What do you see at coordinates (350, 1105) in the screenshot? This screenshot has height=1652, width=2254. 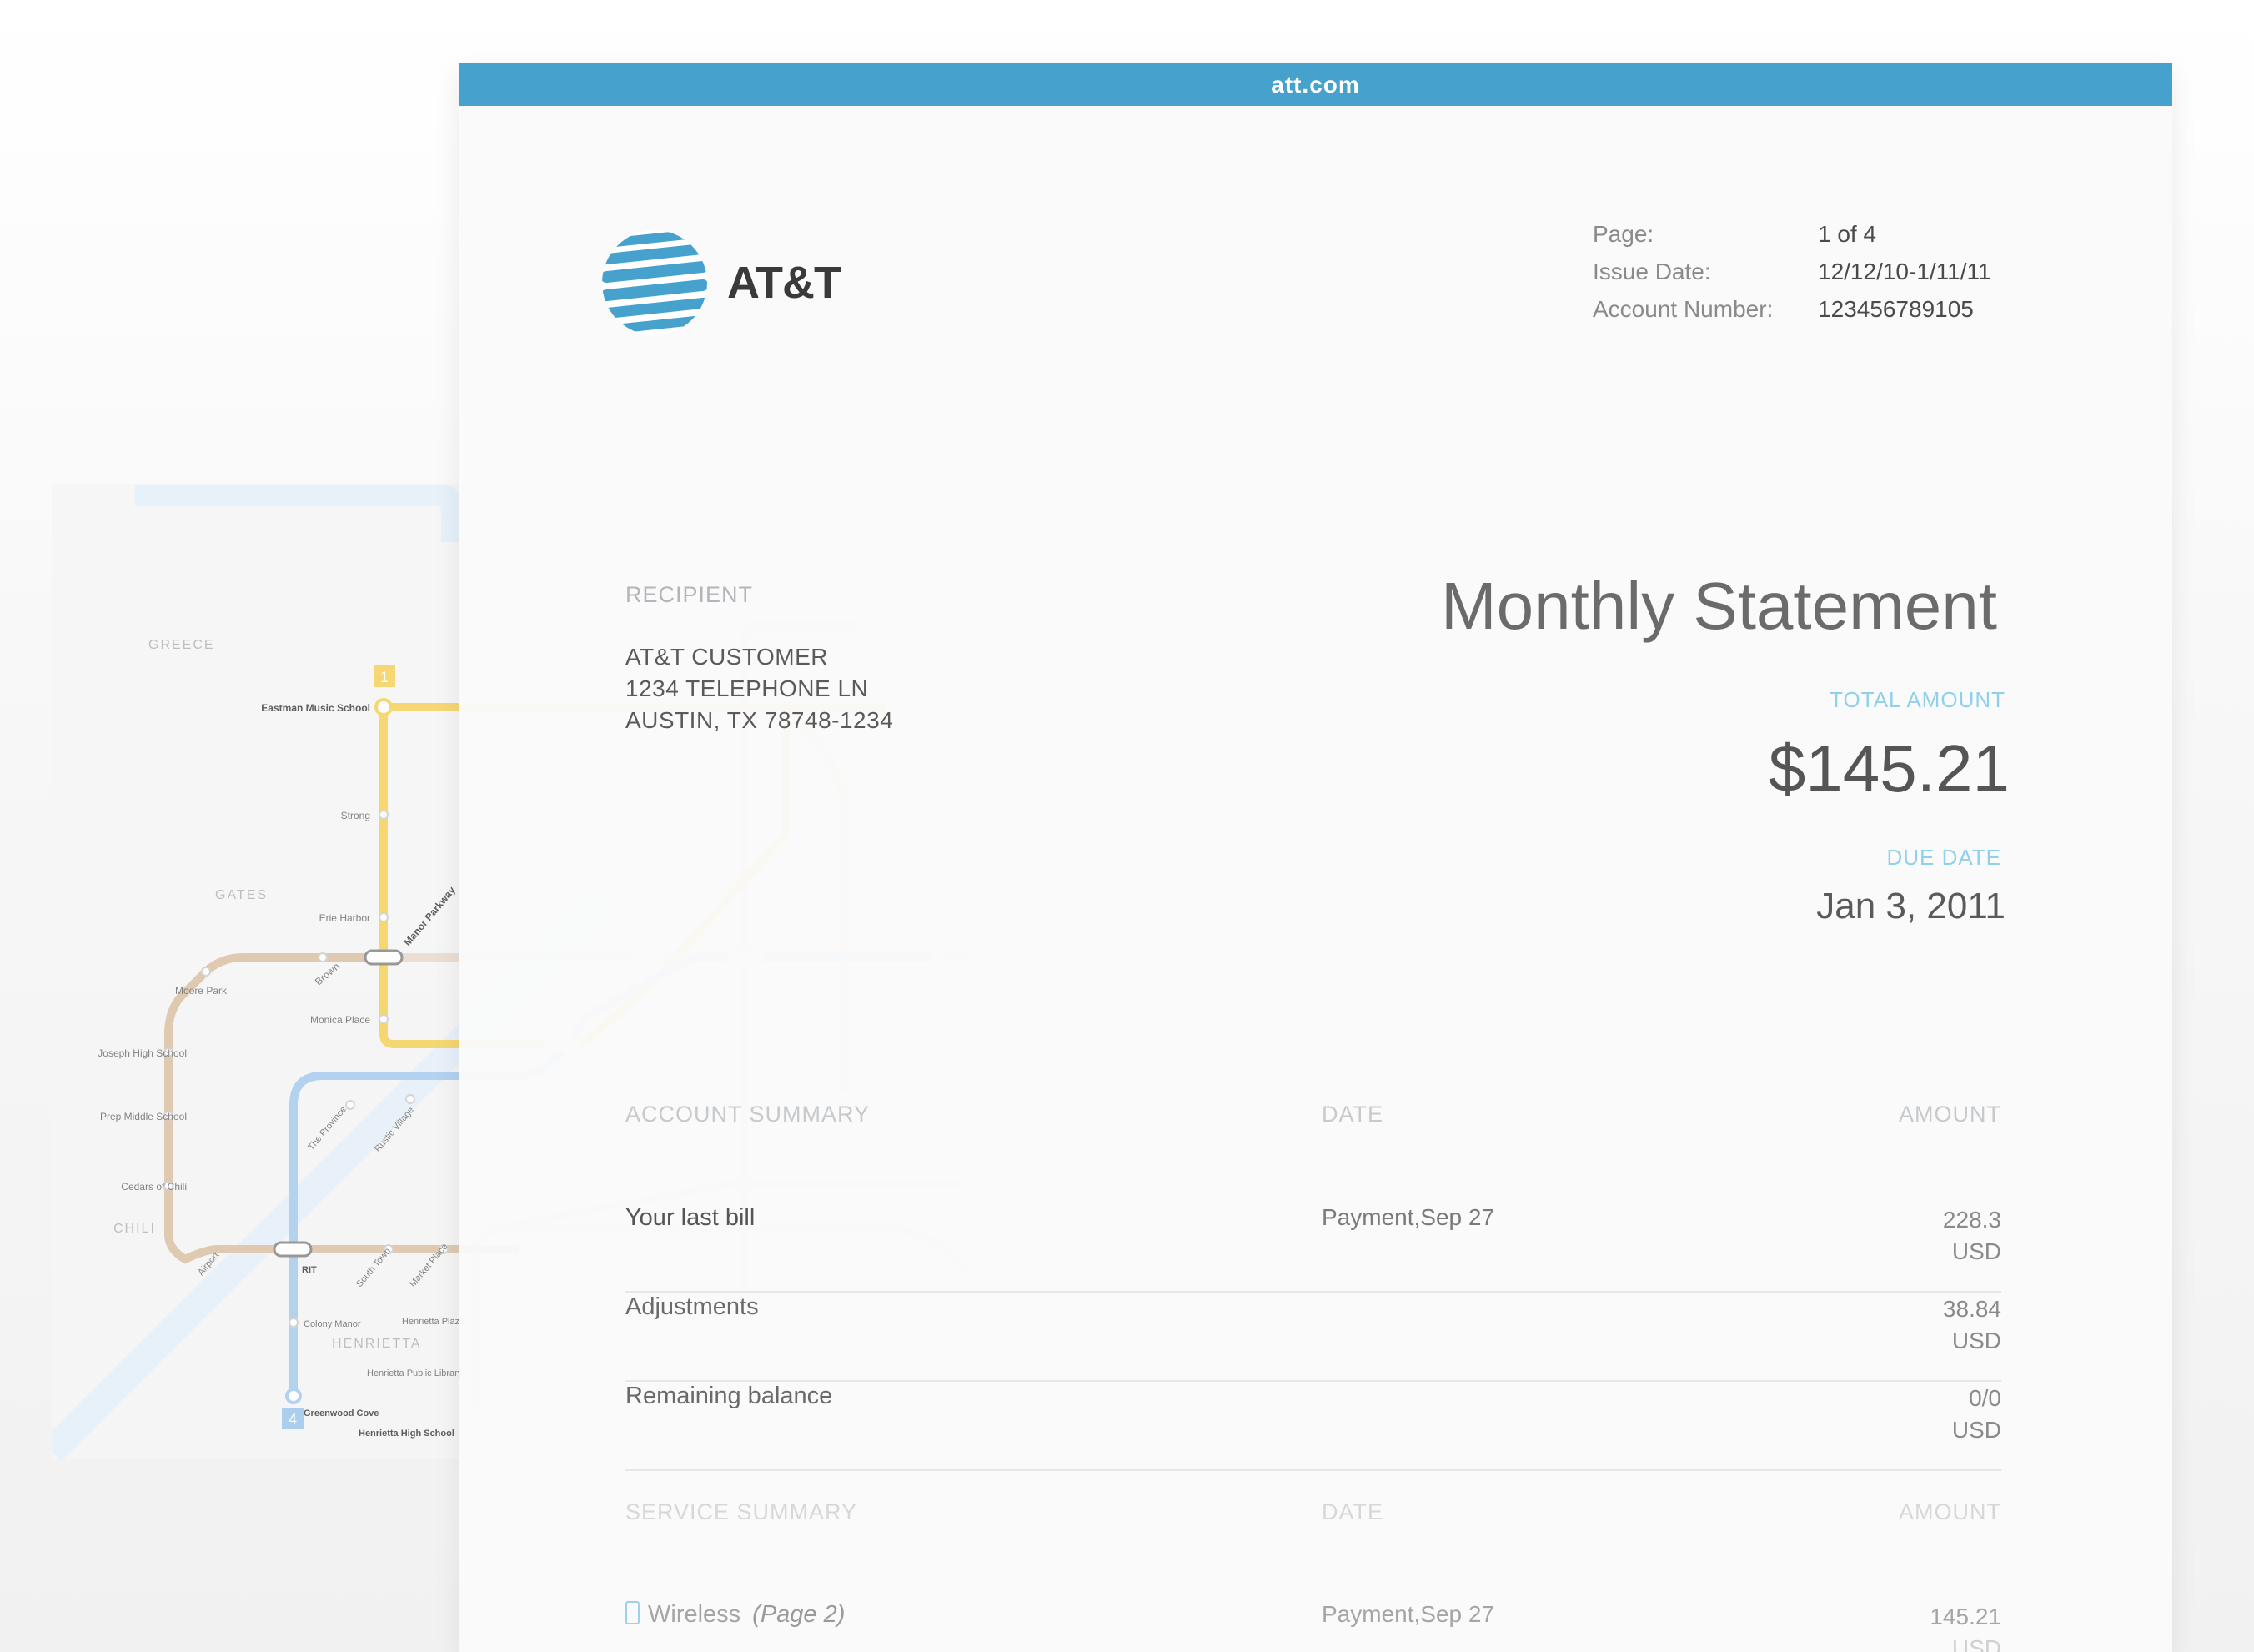 I see `station-province` at bounding box center [350, 1105].